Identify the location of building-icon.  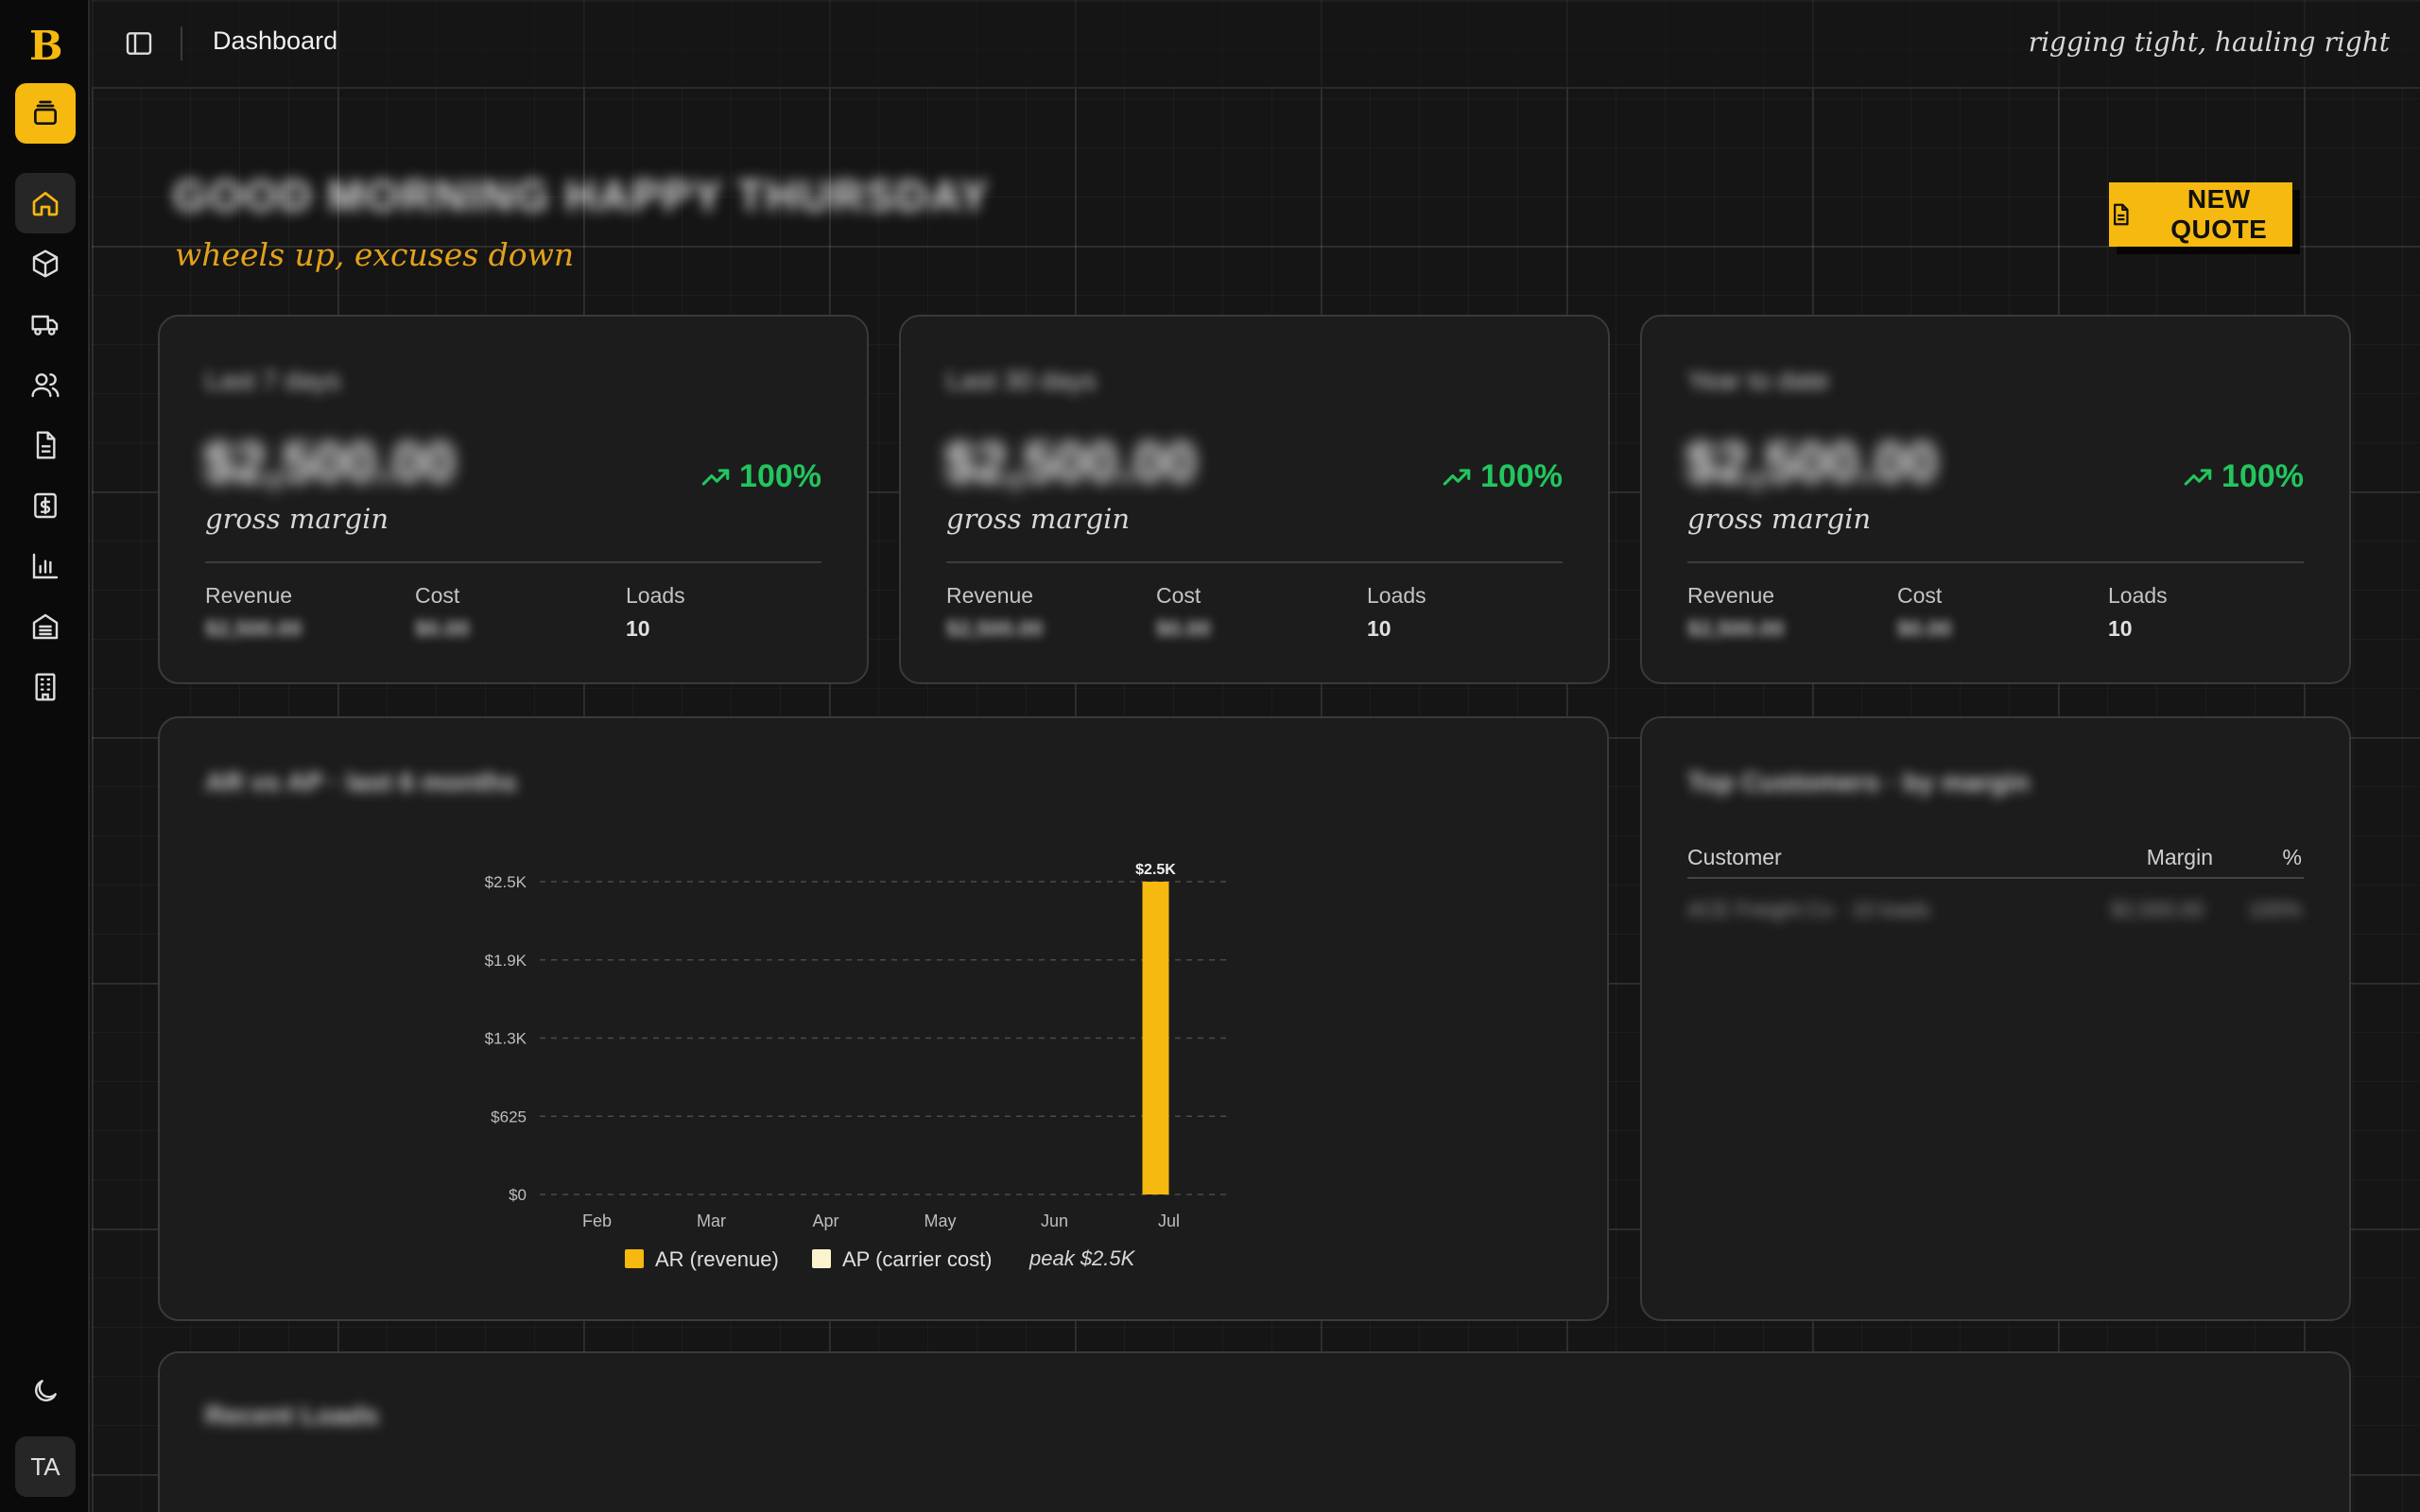
(45, 687).